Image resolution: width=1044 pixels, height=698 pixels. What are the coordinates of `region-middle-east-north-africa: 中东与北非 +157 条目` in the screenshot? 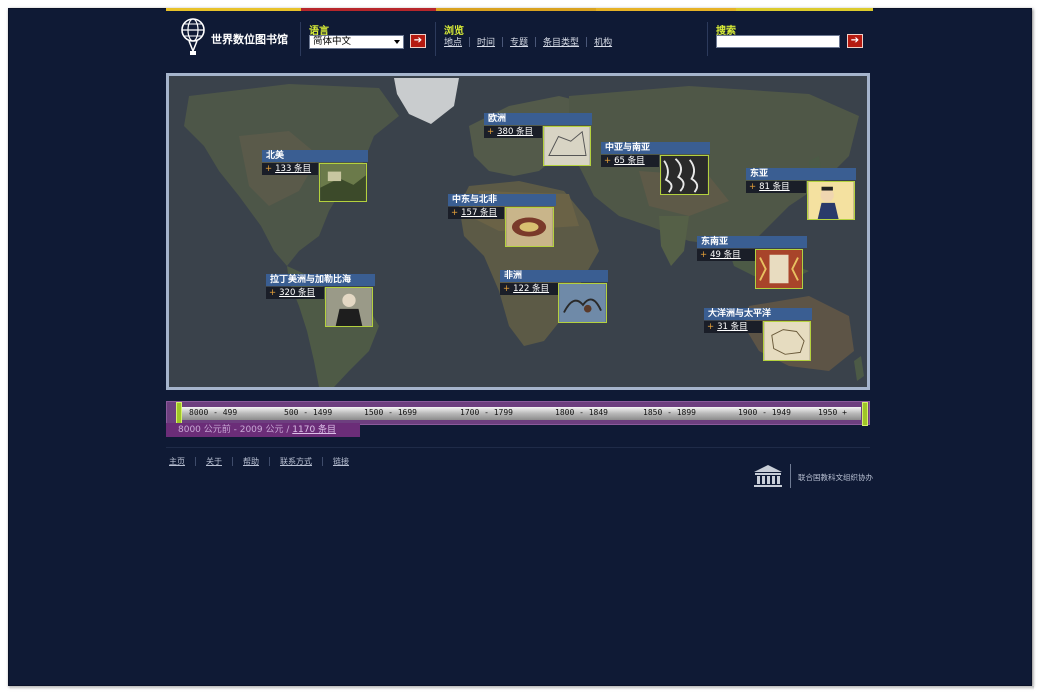 It's located at (502, 221).